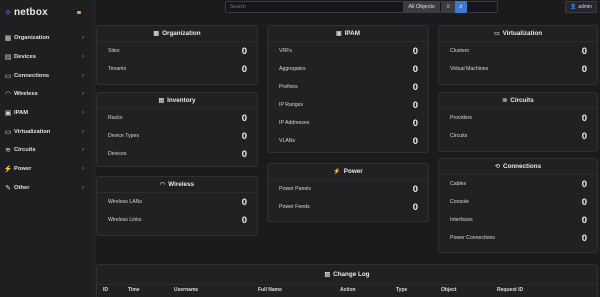 Image resolution: width=600 pixels, height=297 pixels. I want to click on sidebar-item-ipam: ▣ IPAM ›, so click(47, 113).